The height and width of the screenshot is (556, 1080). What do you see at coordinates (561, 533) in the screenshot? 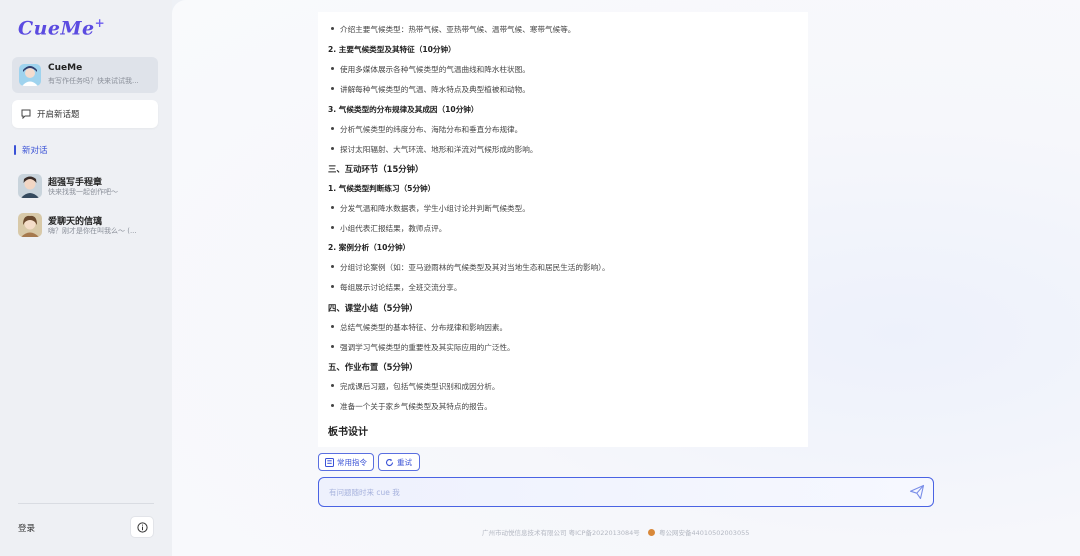
I see `footer-company: 广州市动悦信息技术有限公司 粤ICP备2022013084号` at bounding box center [561, 533].